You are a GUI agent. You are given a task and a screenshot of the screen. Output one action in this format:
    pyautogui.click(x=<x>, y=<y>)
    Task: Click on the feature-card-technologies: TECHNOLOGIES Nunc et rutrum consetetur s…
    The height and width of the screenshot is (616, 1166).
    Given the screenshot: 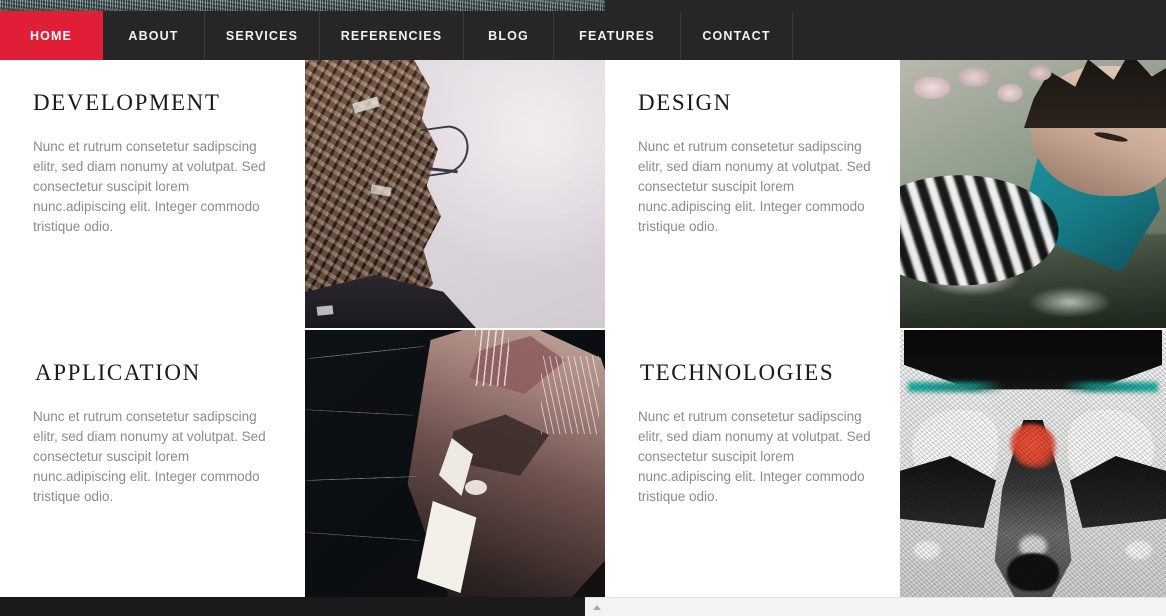 What is the action you would take?
    pyautogui.click(x=752, y=463)
    